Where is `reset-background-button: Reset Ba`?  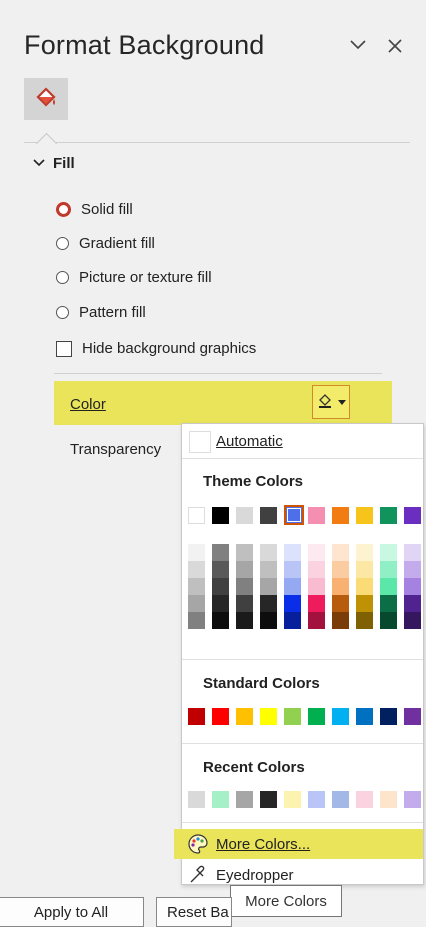
reset-background-button: Reset Ba is located at coordinates (194, 912).